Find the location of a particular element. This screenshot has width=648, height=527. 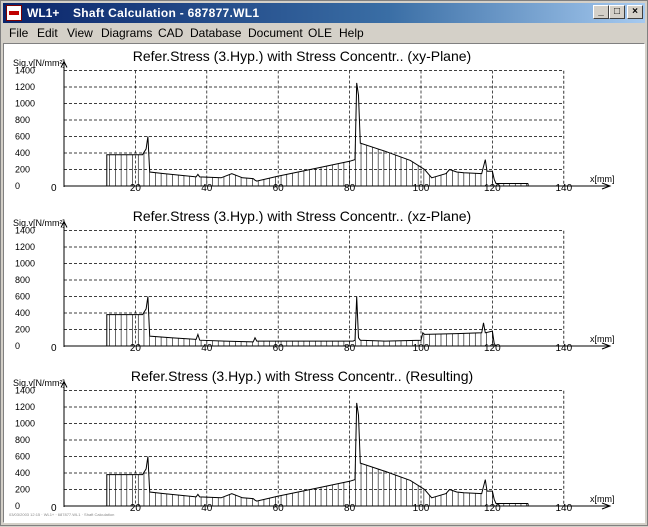

app-icon is located at coordinates (14, 13).